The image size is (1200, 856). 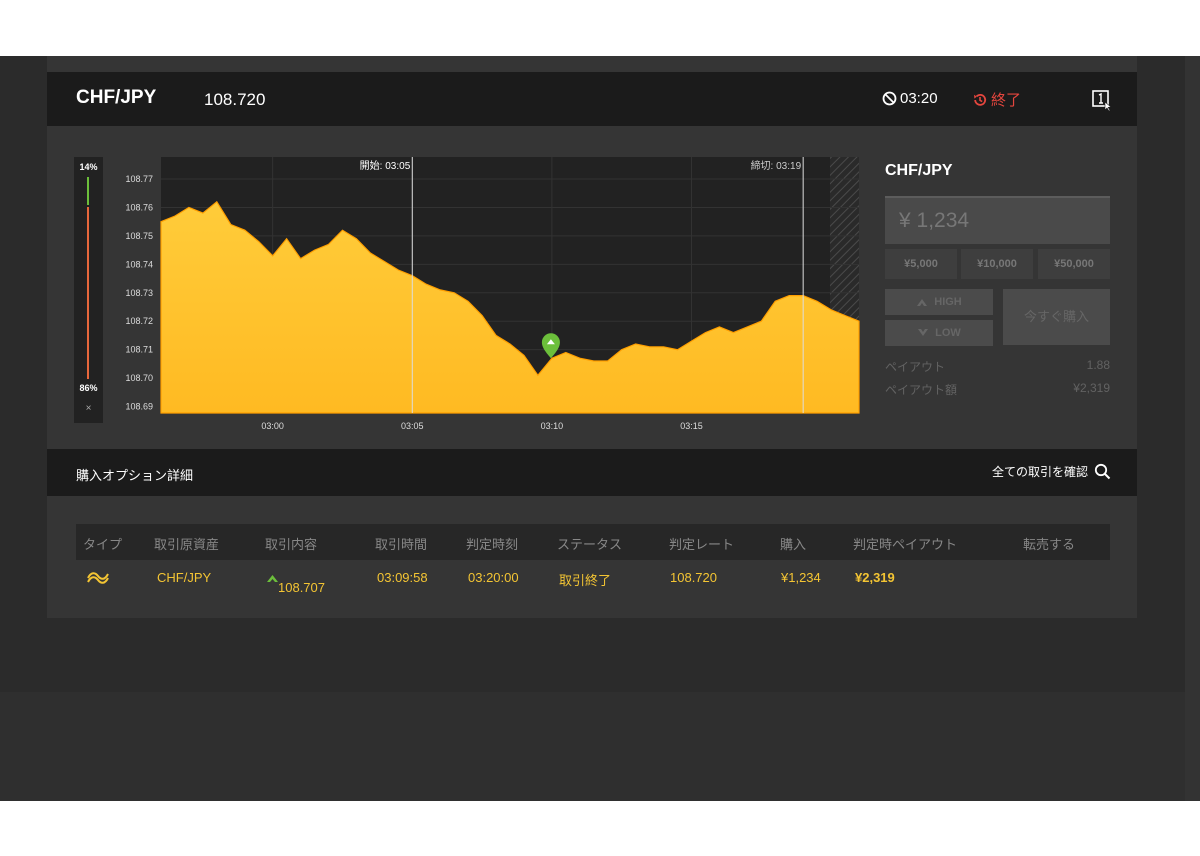 What do you see at coordinates (997, 264) in the screenshot?
I see `quick-amount-10000-button: ¥10,000` at bounding box center [997, 264].